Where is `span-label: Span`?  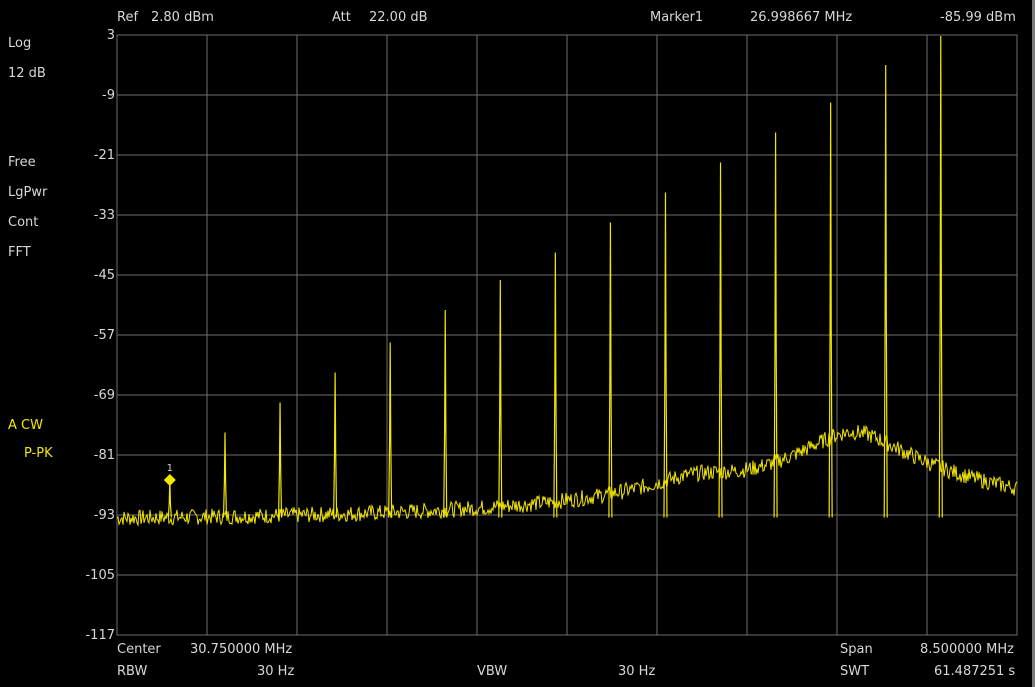 span-label: Span is located at coordinates (856, 649).